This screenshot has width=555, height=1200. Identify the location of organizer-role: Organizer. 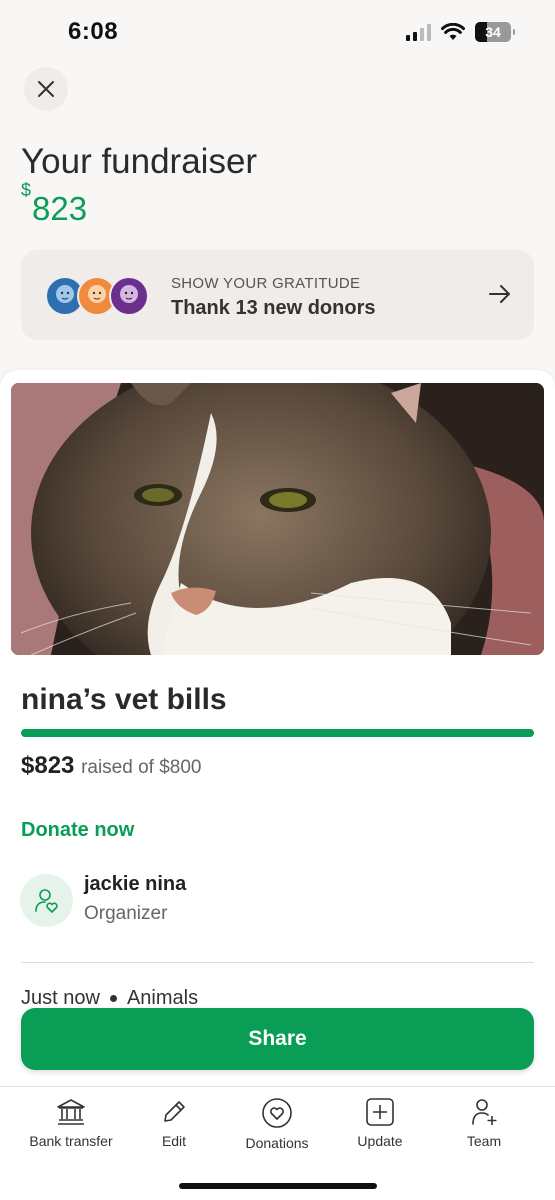
(126, 913).